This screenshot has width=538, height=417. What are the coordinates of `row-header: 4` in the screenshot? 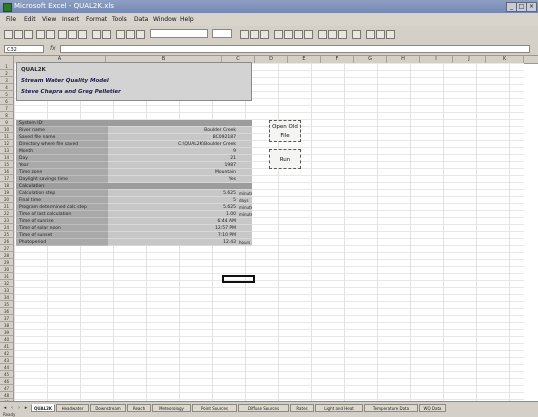 It's located at (7, 87).